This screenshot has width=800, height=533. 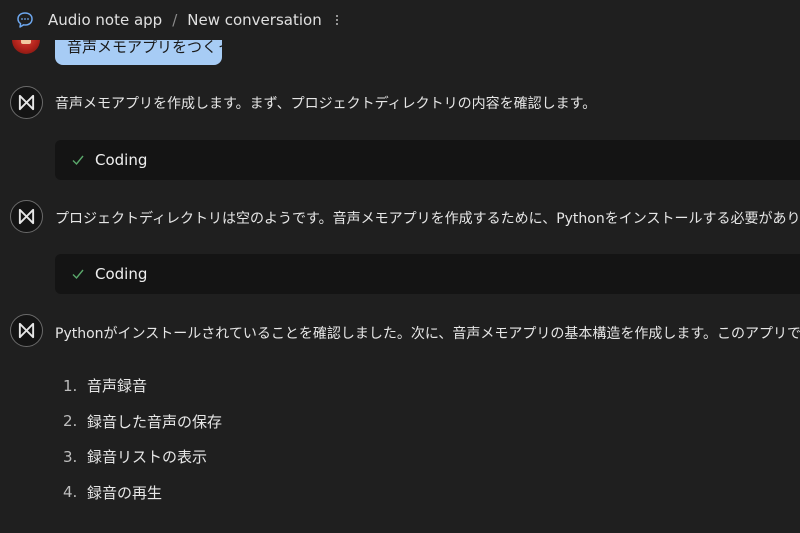 What do you see at coordinates (70, 421) in the screenshot?
I see `list-number: 2.` at bounding box center [70, 421].